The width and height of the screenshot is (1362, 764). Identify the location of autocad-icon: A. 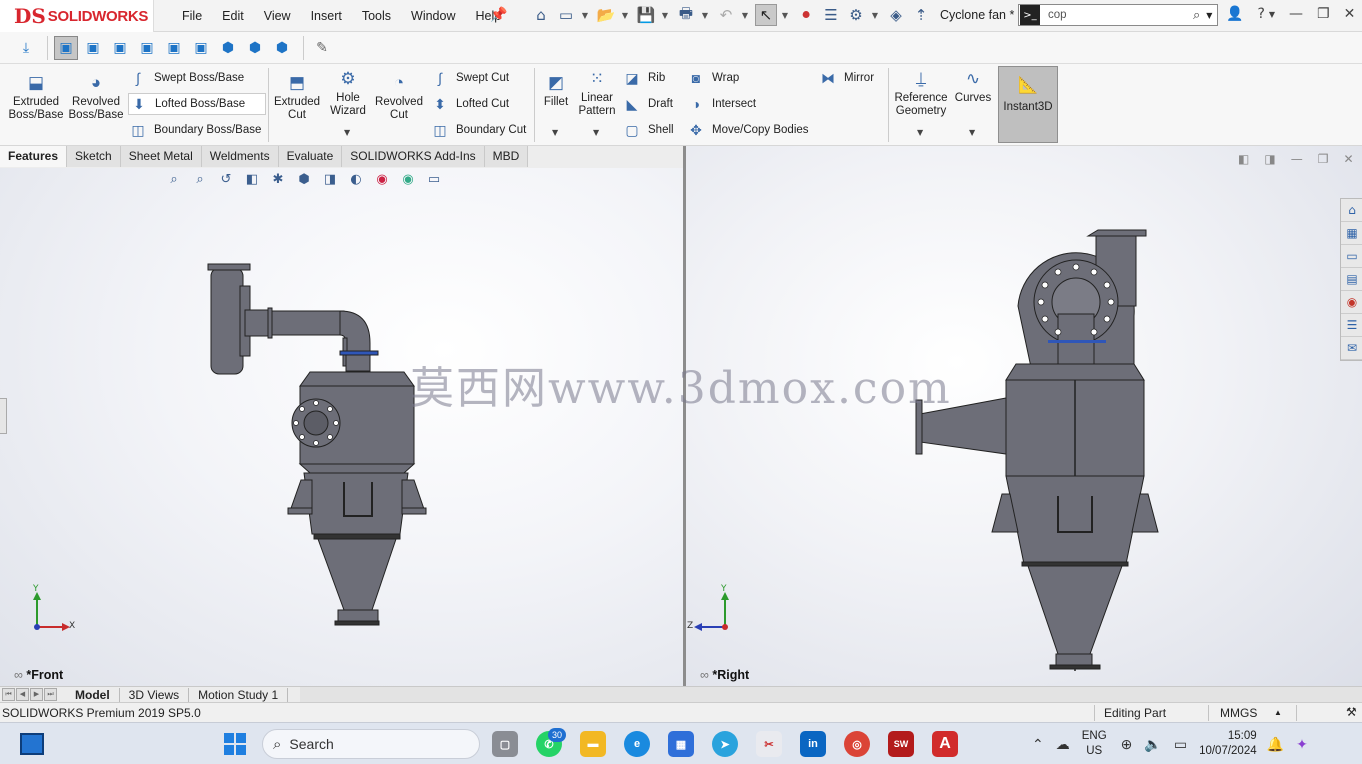
(945, 744).